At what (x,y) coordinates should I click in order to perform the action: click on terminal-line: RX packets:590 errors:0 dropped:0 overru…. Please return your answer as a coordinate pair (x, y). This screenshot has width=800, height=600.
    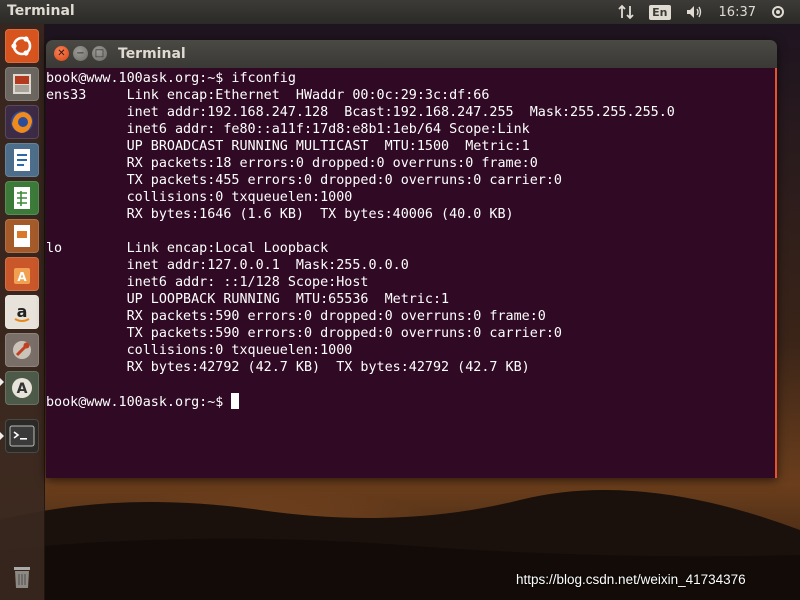
    Looking at the image, I should click on (336, 316).